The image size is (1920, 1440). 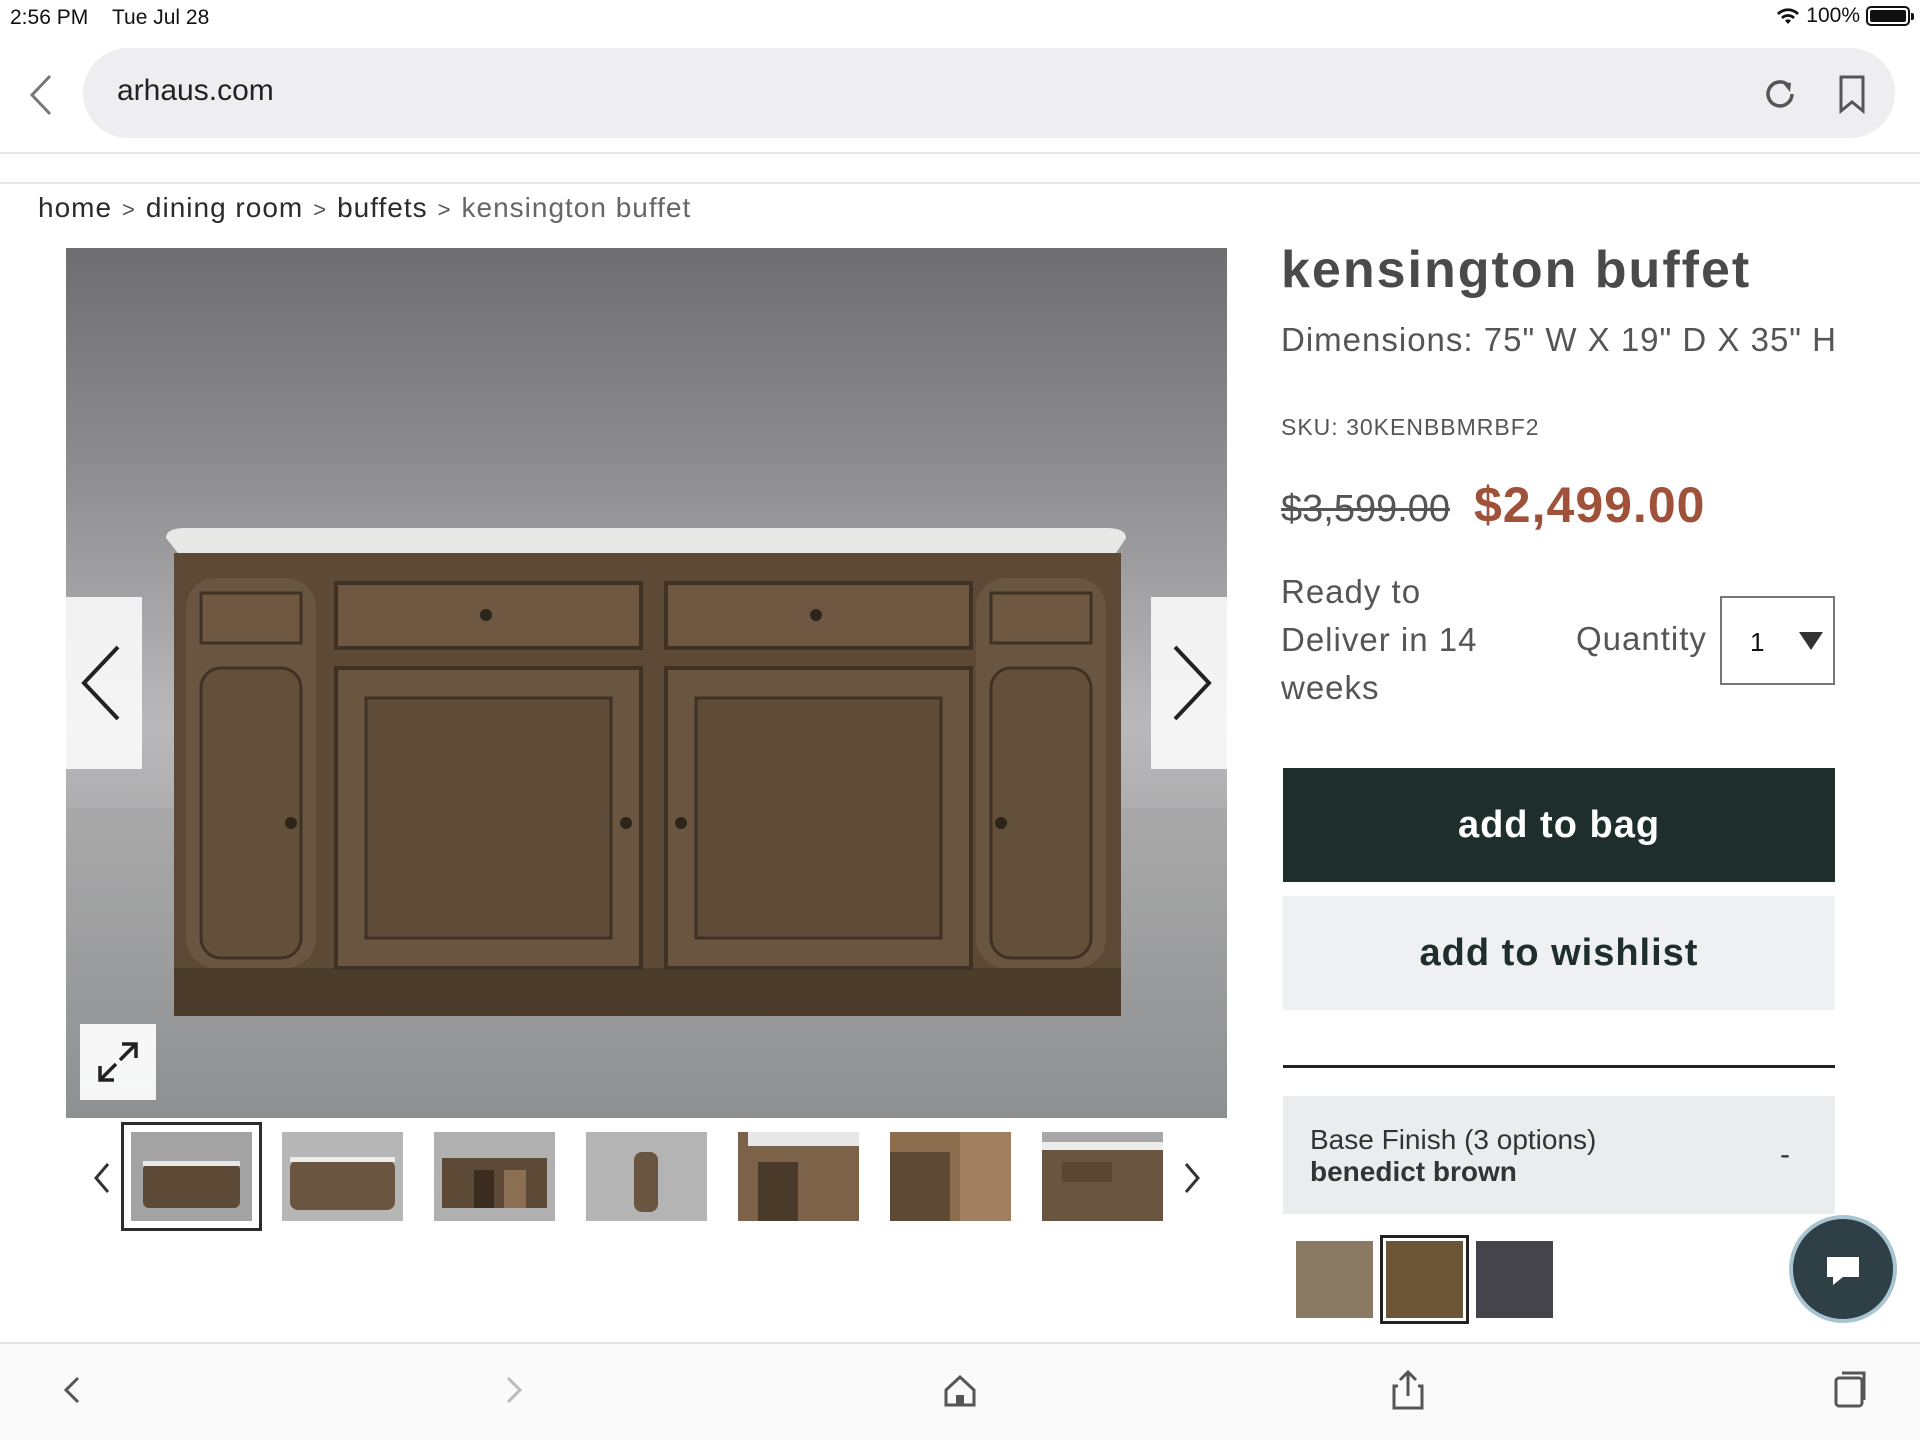 I want to click on chevron-right-icon, so click(x=1192, y=683).